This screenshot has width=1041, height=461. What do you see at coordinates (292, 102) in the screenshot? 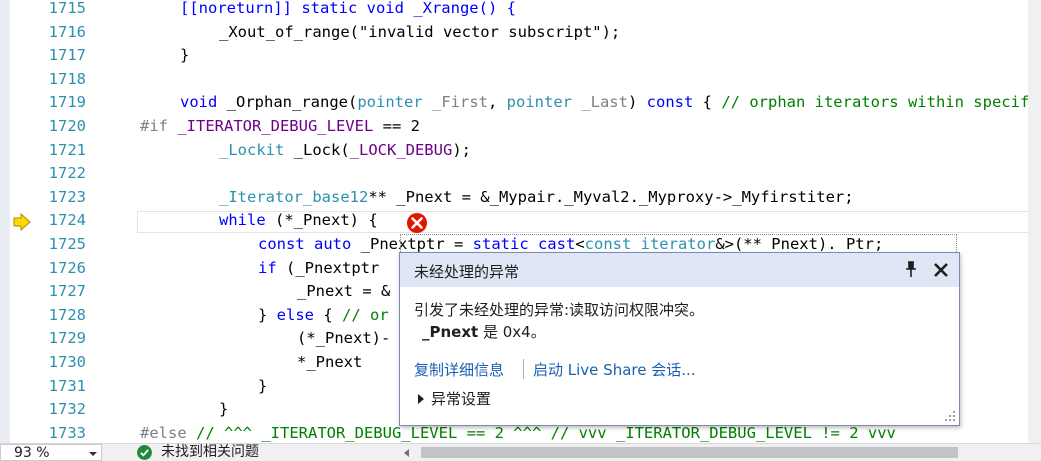
I see `code-token: _Orphan_range(` at bounding box center [292, 102].